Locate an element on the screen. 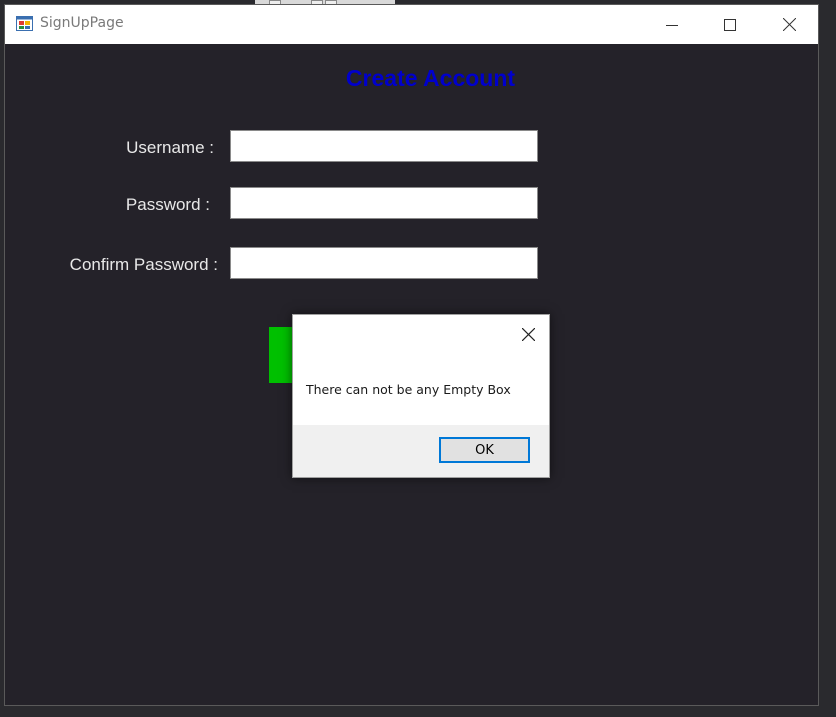 This screenshot has height=717, width=836. title-bar: SignUpPage is located at coordinates (411, 24).